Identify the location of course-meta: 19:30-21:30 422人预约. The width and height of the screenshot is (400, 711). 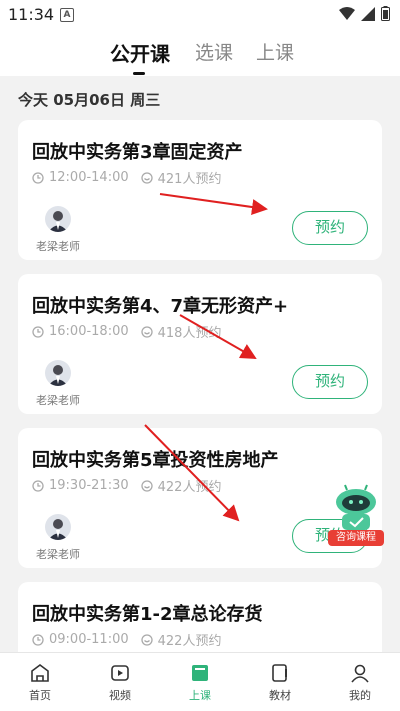
(126, 485).